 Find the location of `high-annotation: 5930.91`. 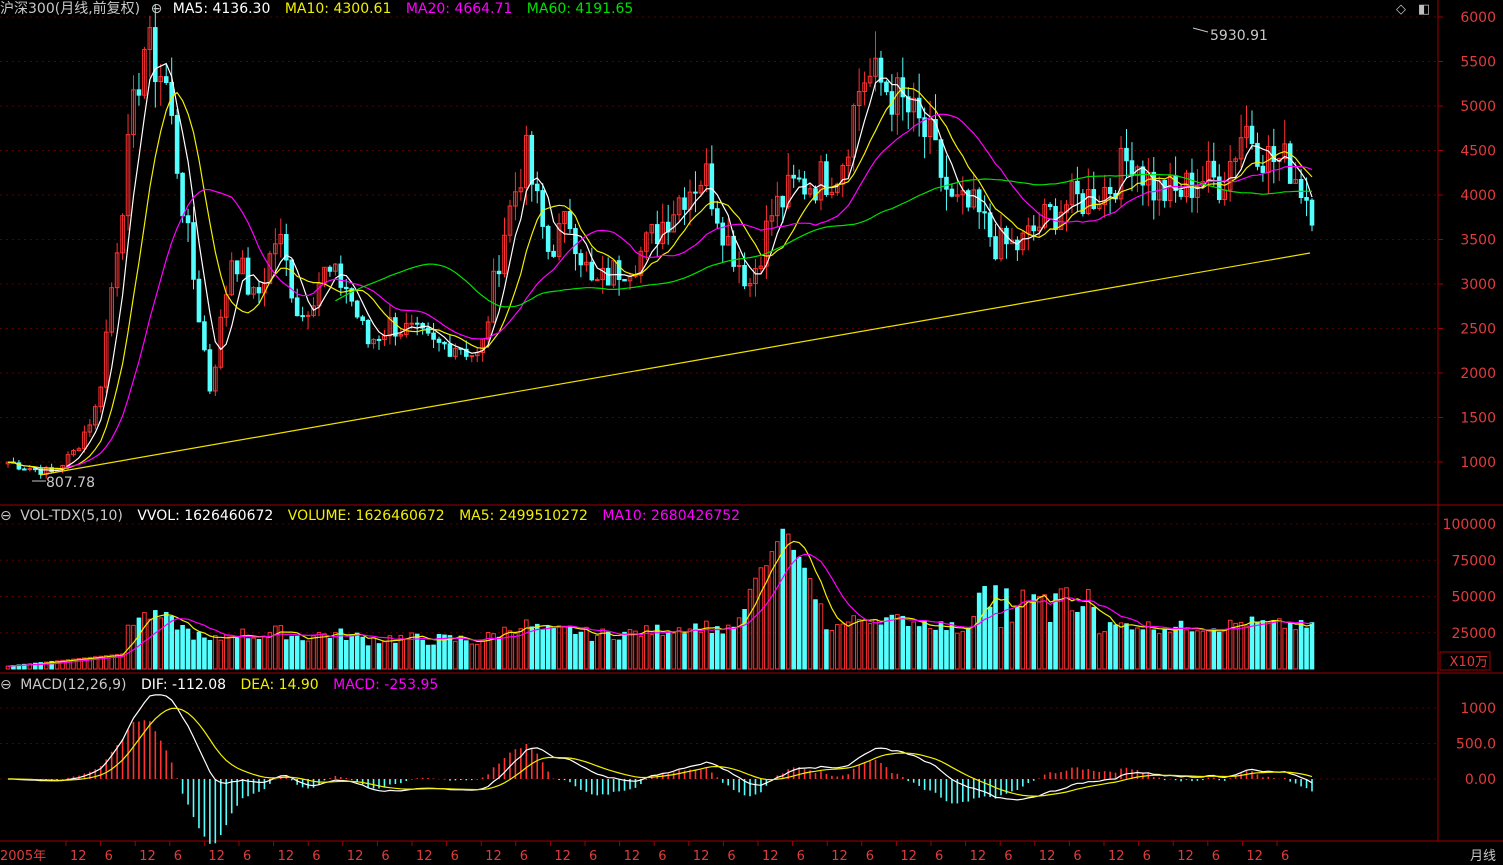

high-annotation: 5930.91 is located at coordinates (1239, 36).